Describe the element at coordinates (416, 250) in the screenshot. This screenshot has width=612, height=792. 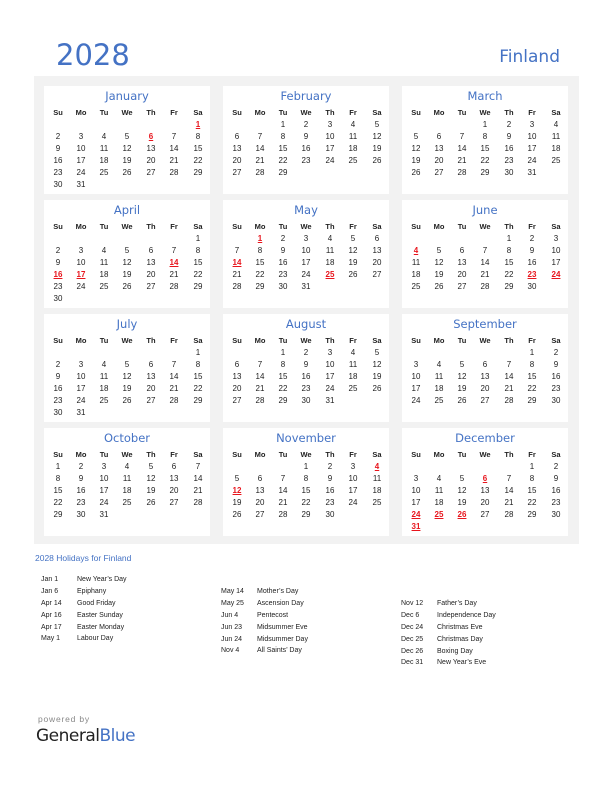
I see `holiday-day: 4` at that location.